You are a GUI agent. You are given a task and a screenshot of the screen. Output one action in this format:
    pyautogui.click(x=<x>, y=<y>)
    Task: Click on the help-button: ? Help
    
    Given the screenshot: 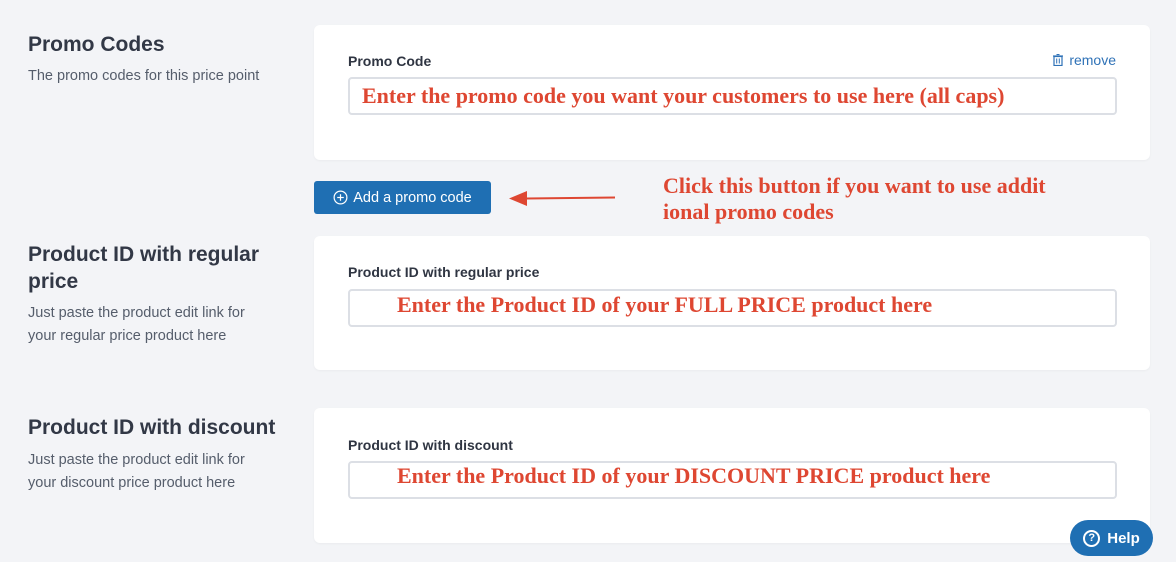 What is the action you would take?
    pyautogui.click(x=1111, y=538)
    